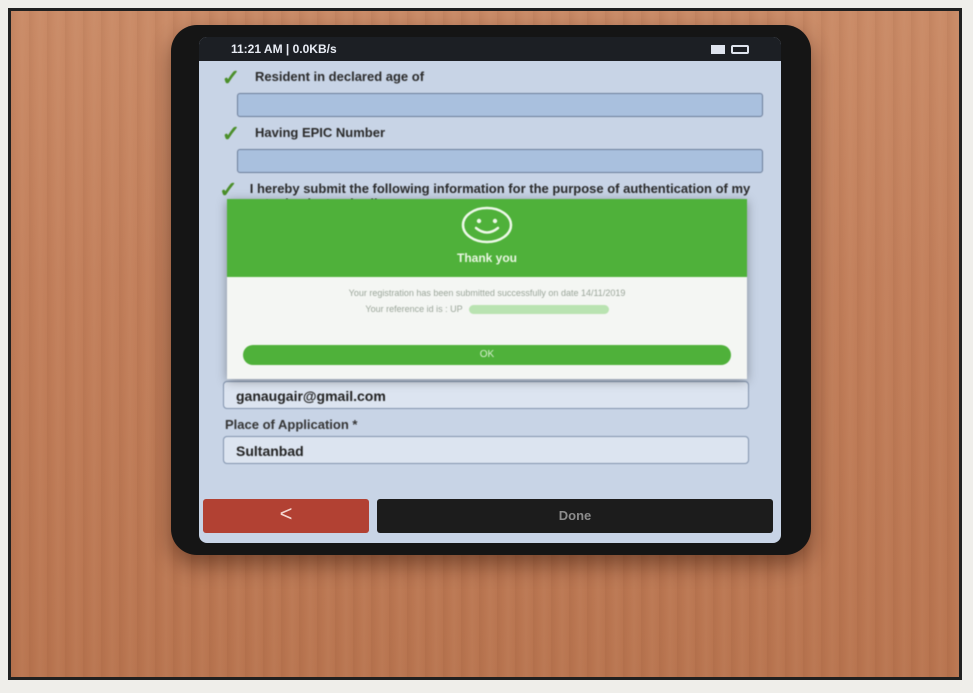 The height and width of the screenshot is (693, 973). I want to click on reference-label: Your reference id is : UP, so click(414, 309).